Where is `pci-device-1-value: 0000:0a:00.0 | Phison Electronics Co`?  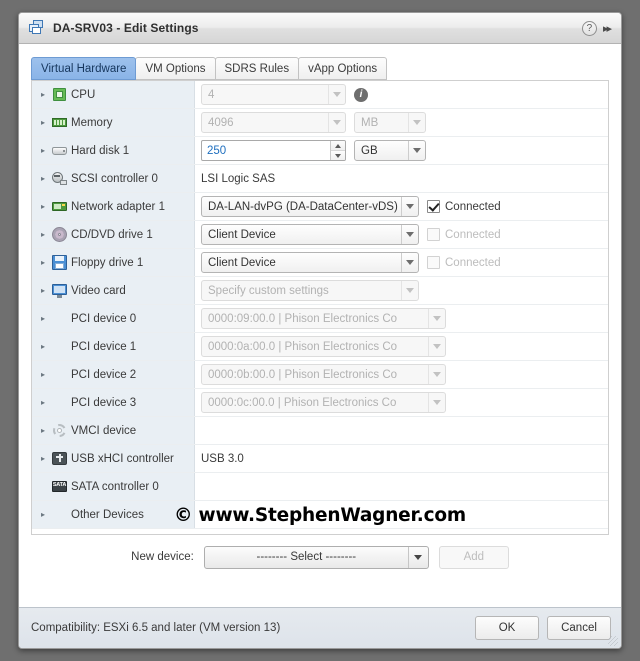 pci-device-1-value: 0000:0a:00.0 | Phison Electronics Co is located at coordinates (303, 346).